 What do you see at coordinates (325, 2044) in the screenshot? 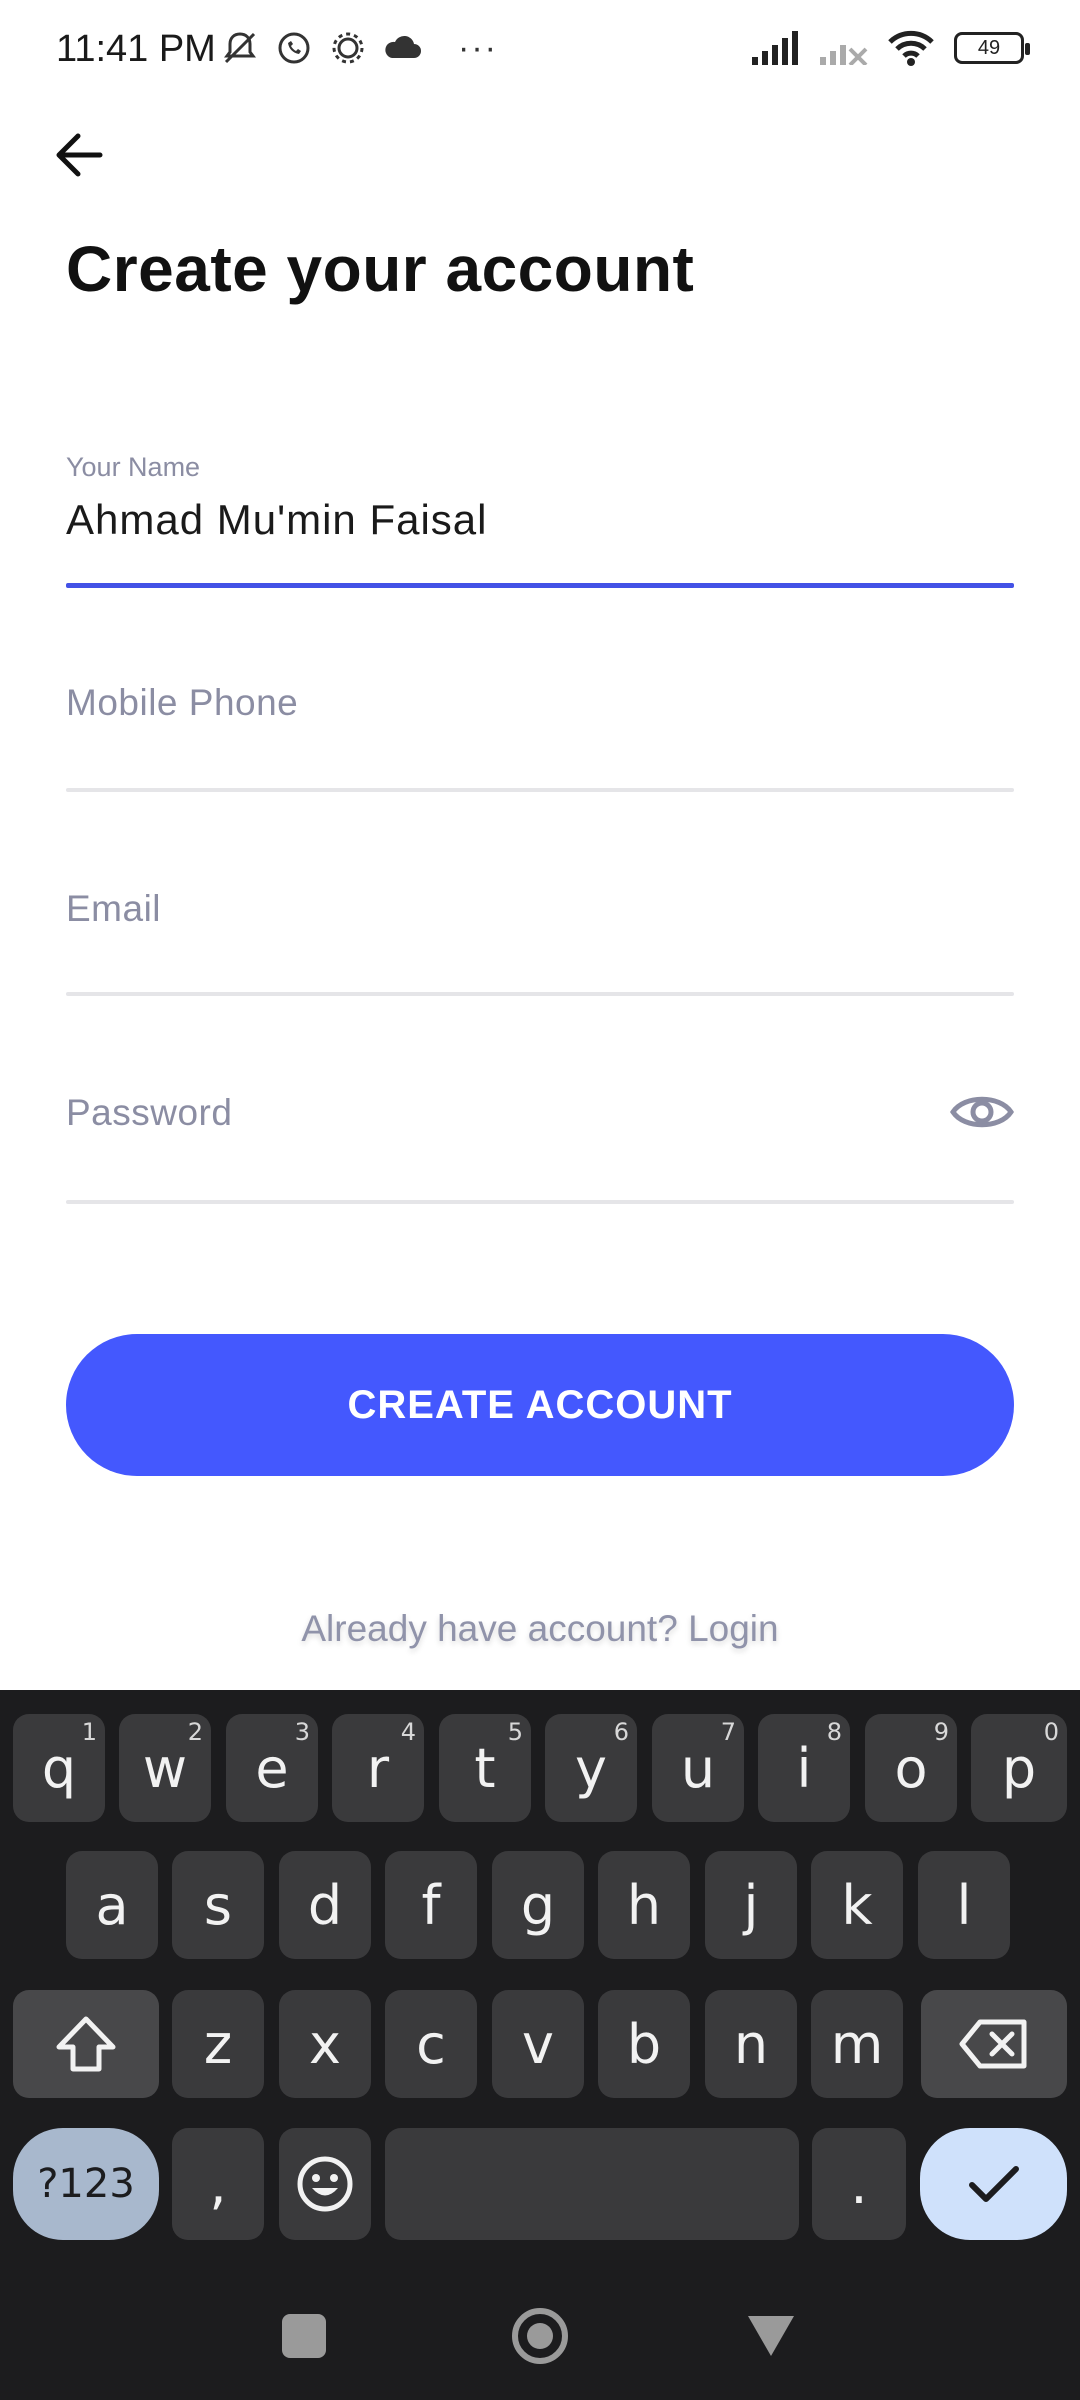
I see `key-x: x` at bounding box center [325, 2044].